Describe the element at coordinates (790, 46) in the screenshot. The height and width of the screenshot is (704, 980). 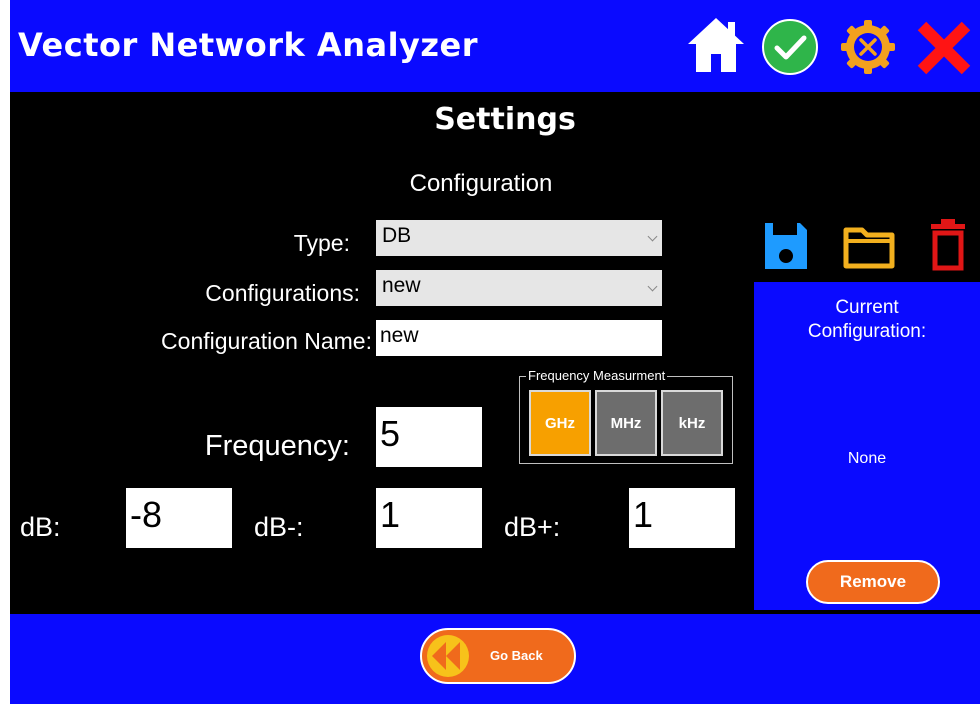
I see `check-icon` at that location.